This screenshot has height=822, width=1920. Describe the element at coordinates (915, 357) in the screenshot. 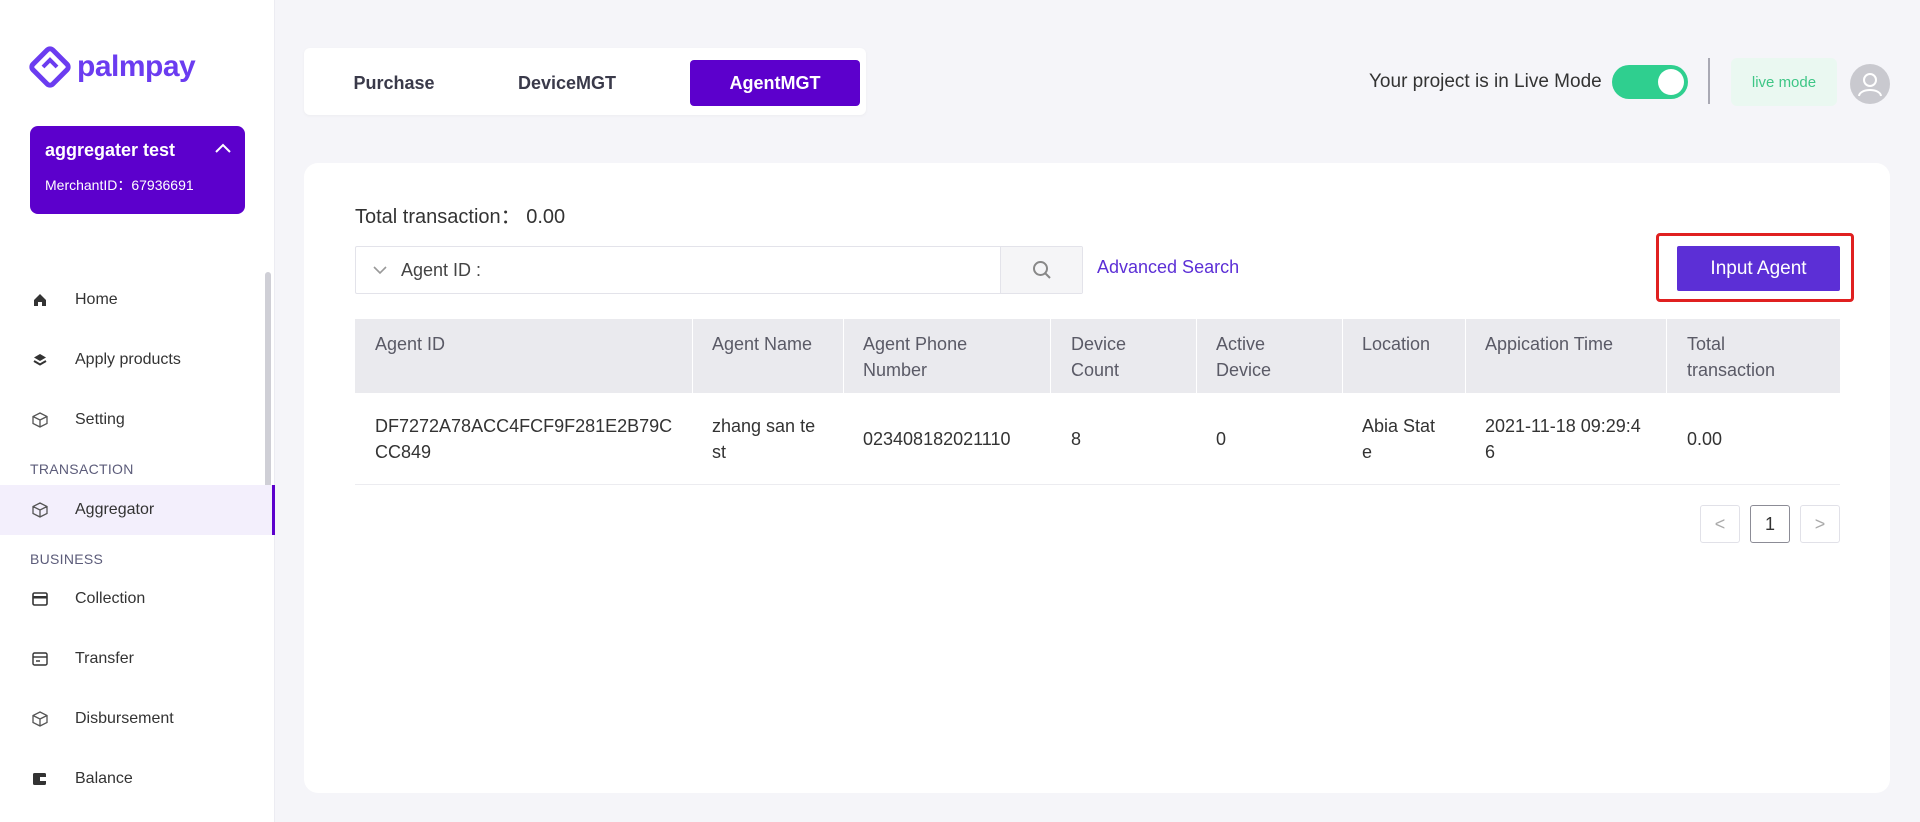

I see `col-agent-phone: Agent Phone Number` at that location.